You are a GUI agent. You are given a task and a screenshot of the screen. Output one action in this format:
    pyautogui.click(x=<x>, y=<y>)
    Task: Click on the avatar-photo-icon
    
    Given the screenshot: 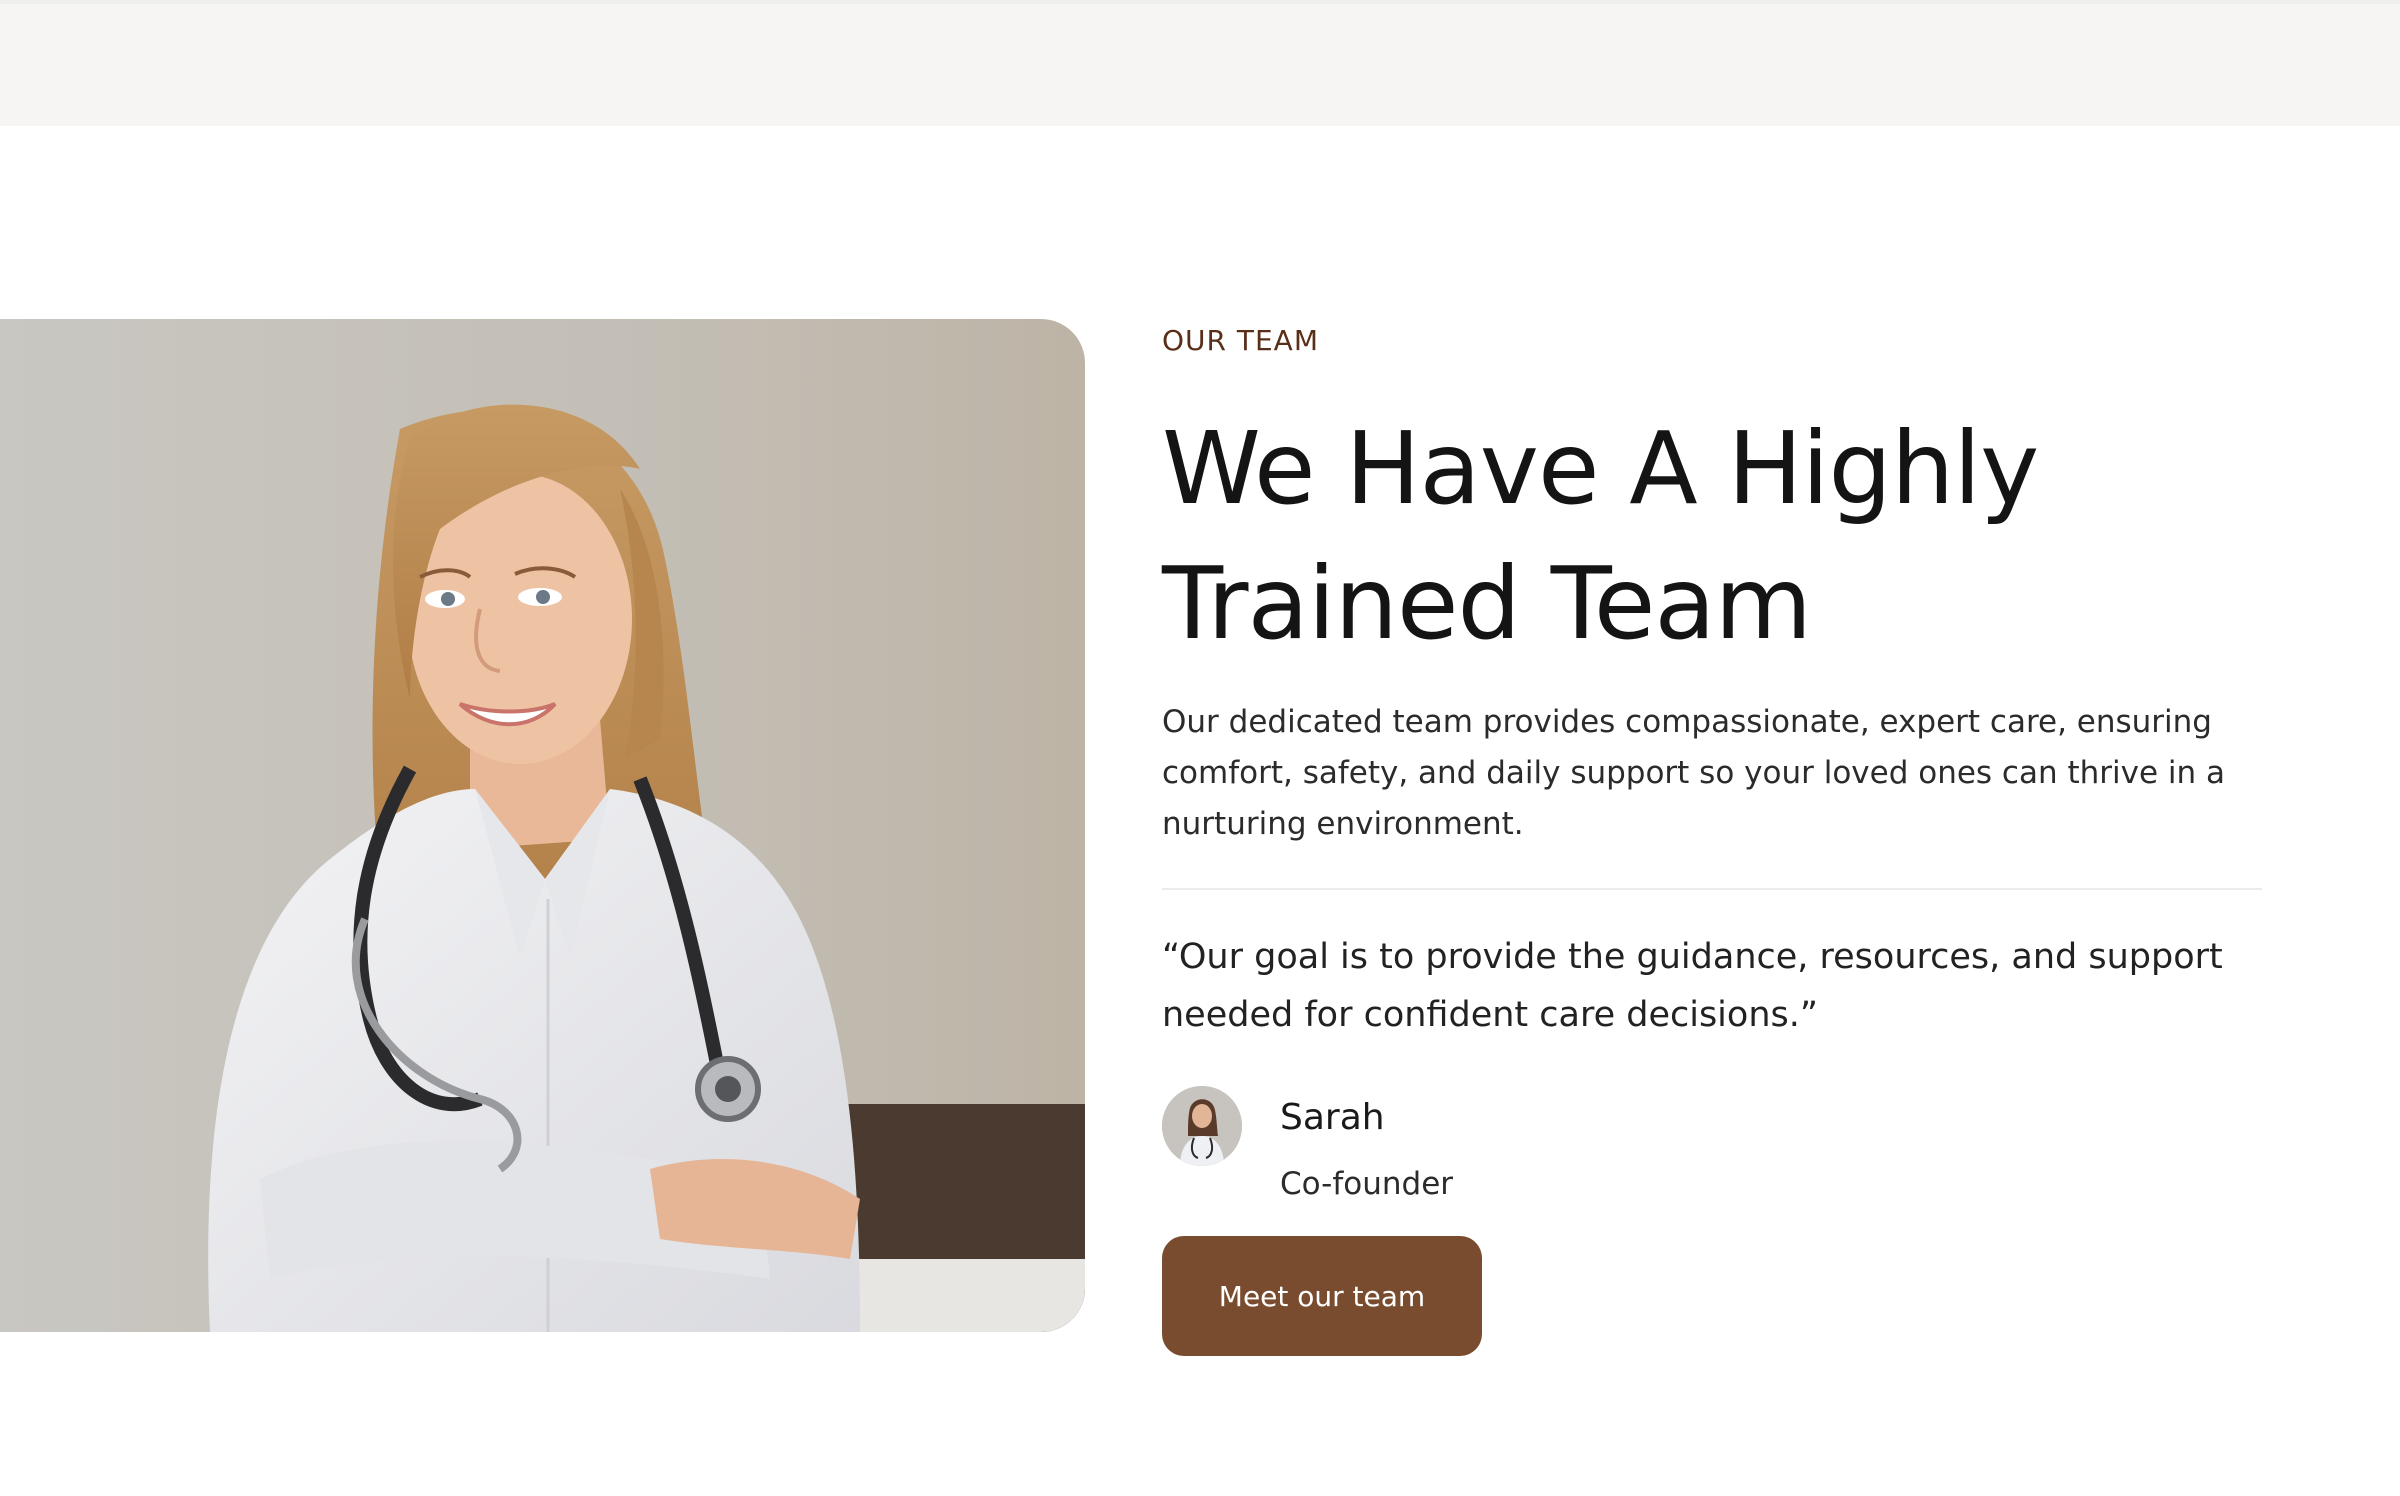 What is the action you would take?
    pyautogui.click(x=1202, y=1126)
    